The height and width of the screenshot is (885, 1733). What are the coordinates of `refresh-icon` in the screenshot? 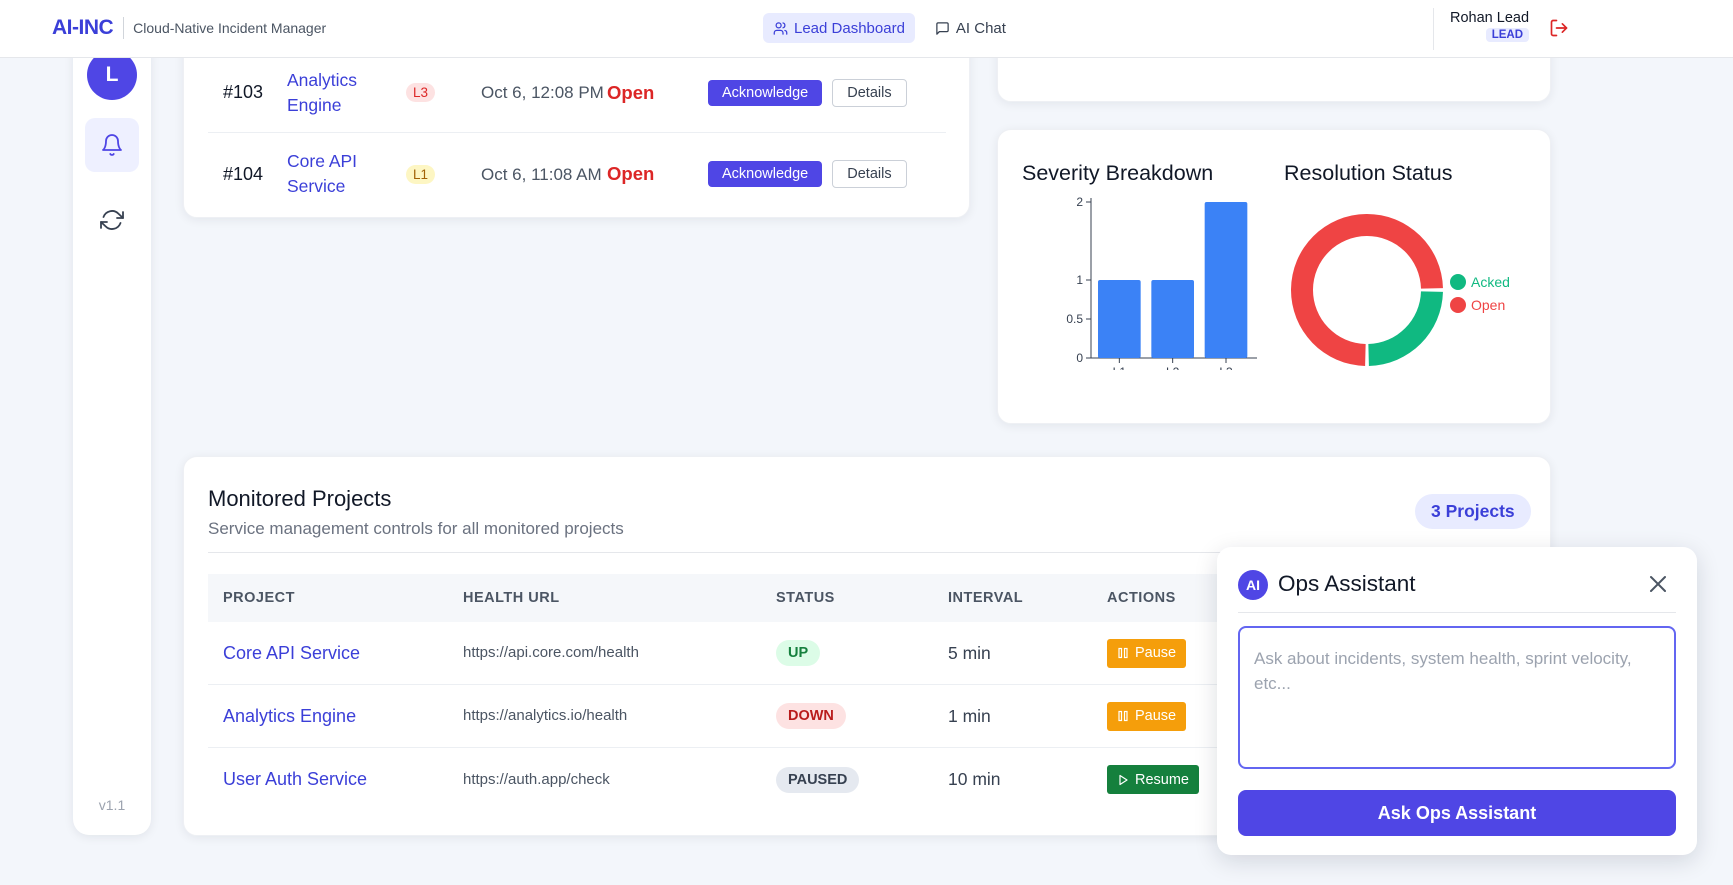 It's located at (112, 220).